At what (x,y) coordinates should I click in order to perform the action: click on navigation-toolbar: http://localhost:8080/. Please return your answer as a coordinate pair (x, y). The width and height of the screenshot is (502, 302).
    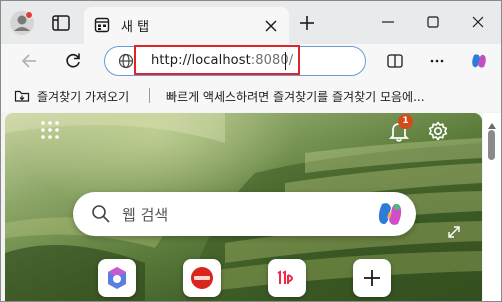
    Looking at the image, I should click on (251, 61).